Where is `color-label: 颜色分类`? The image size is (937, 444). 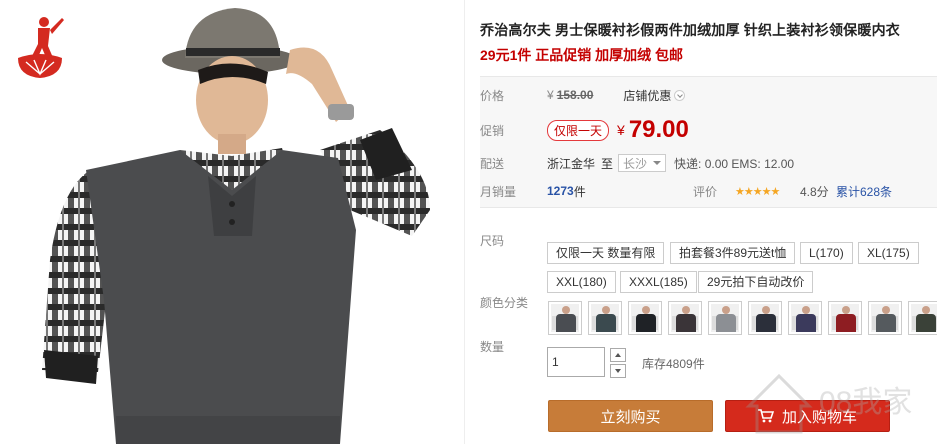
color-label: 颜色分类 is located at coordinates (504, 303).